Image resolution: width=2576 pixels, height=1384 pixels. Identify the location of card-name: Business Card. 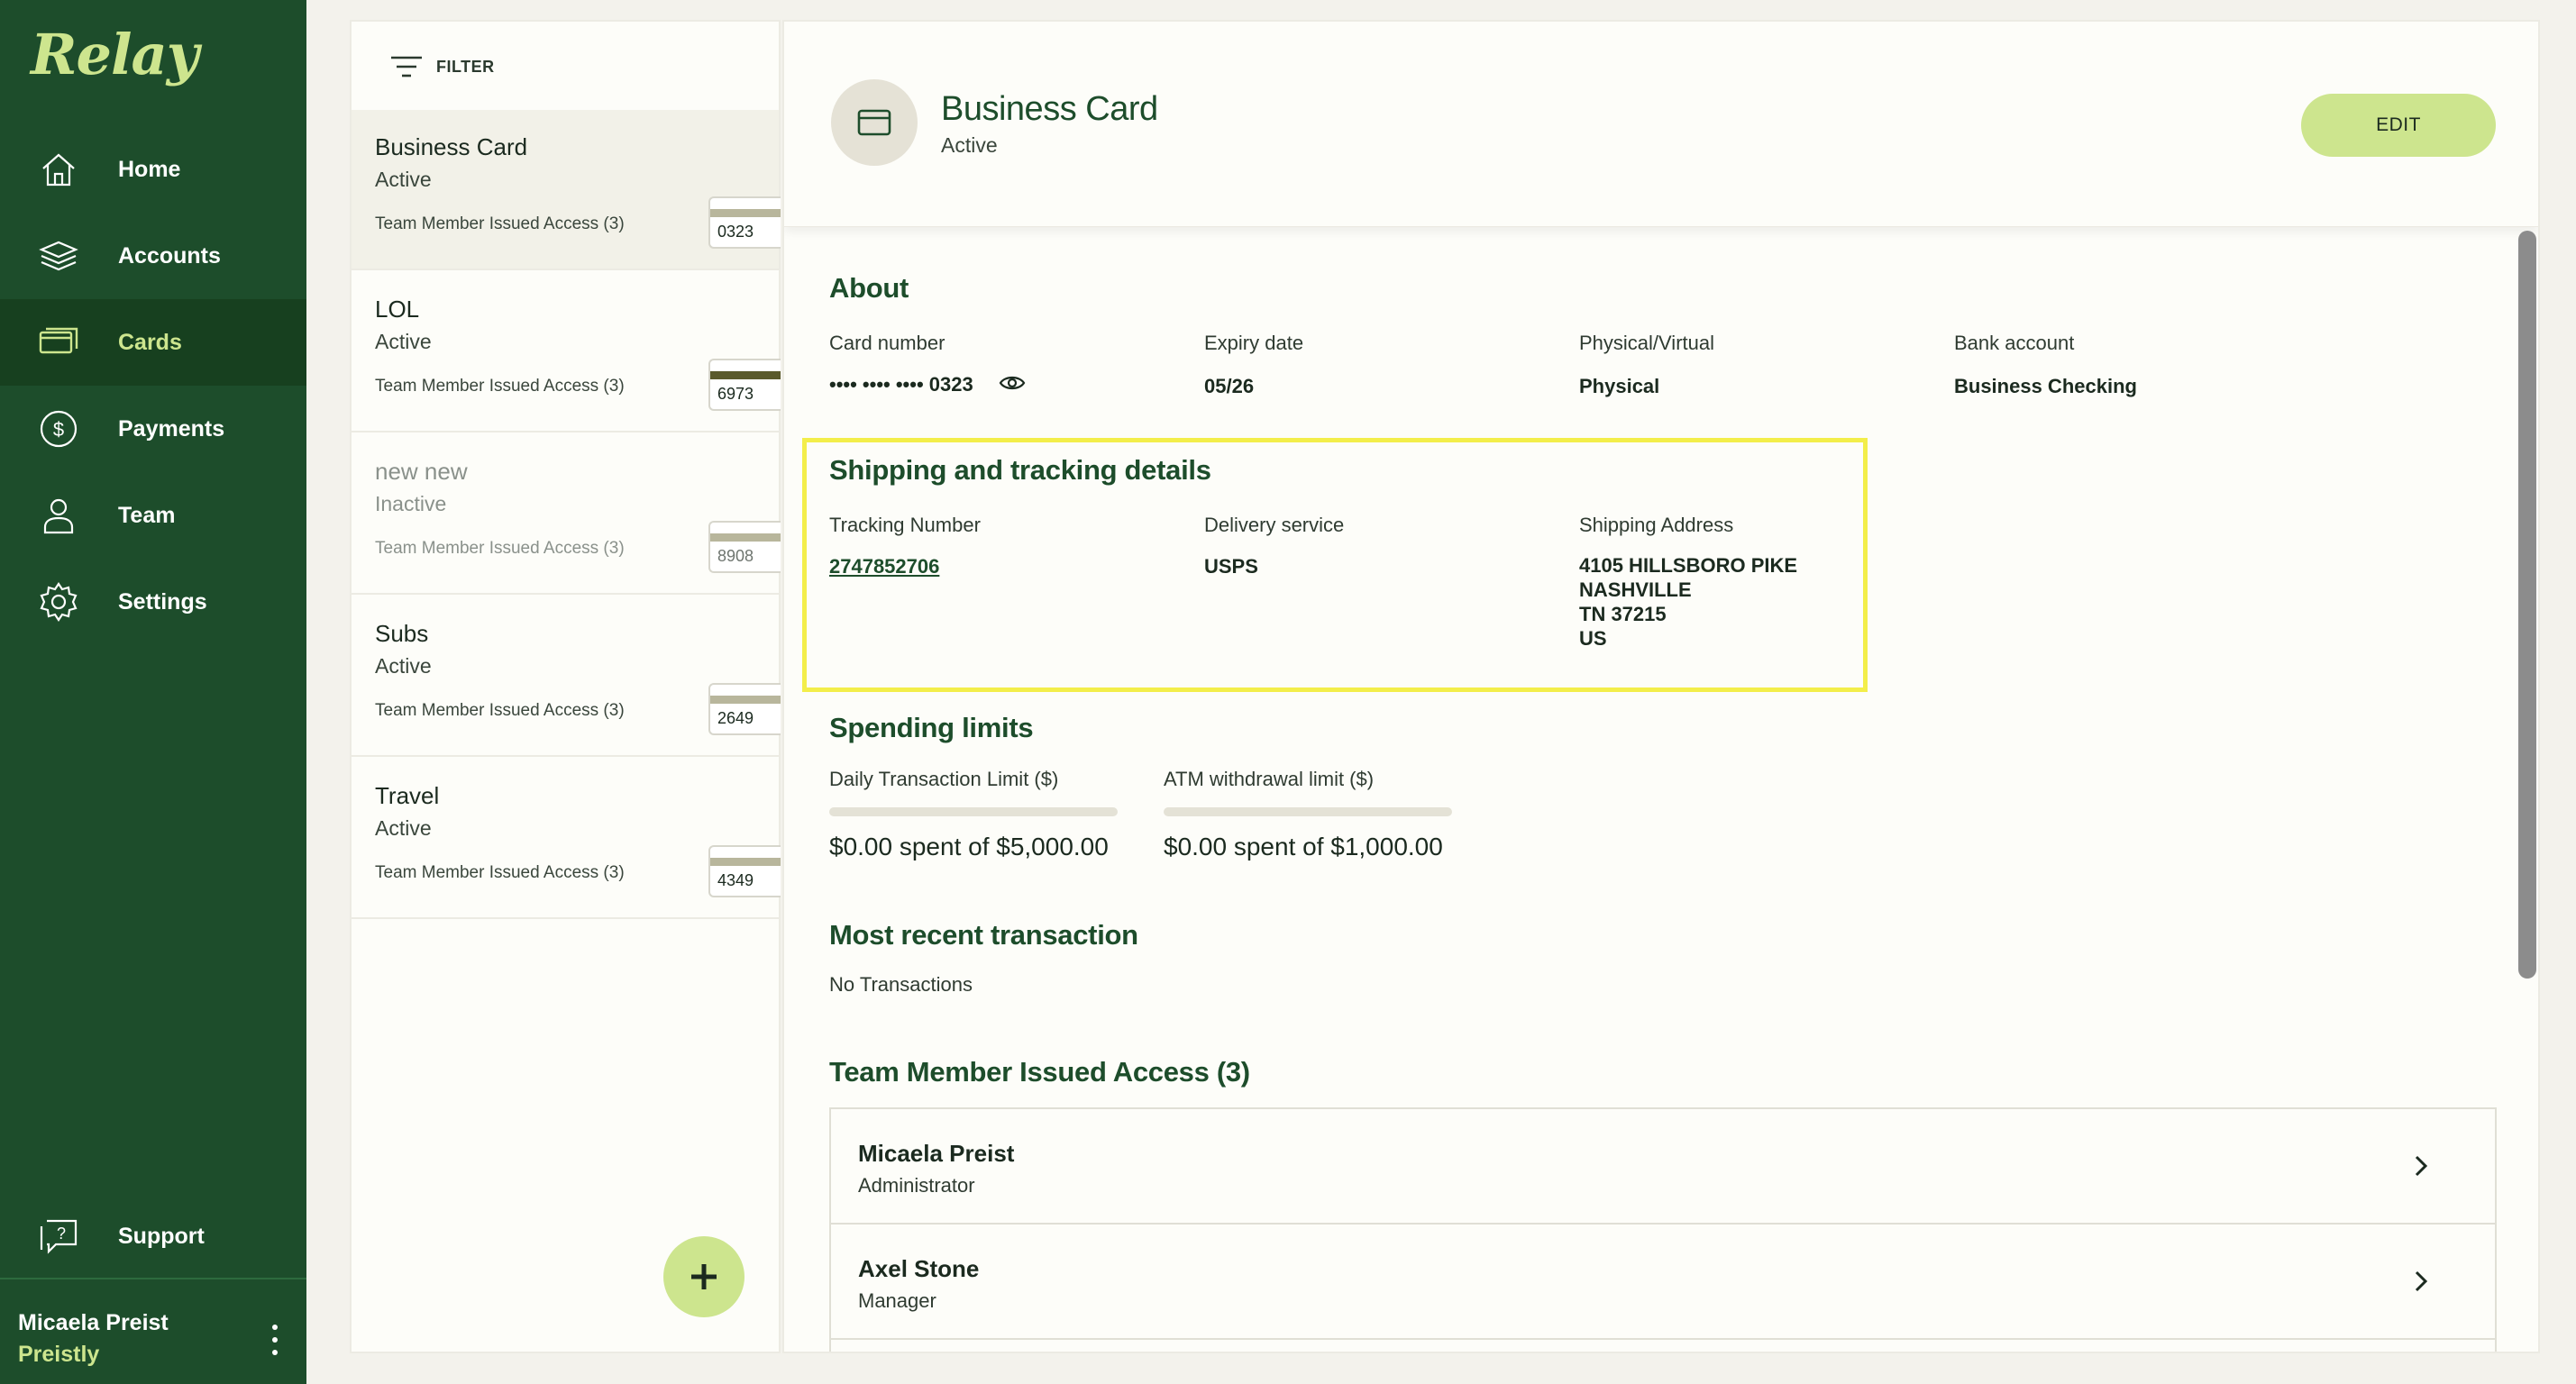
(451, 146).